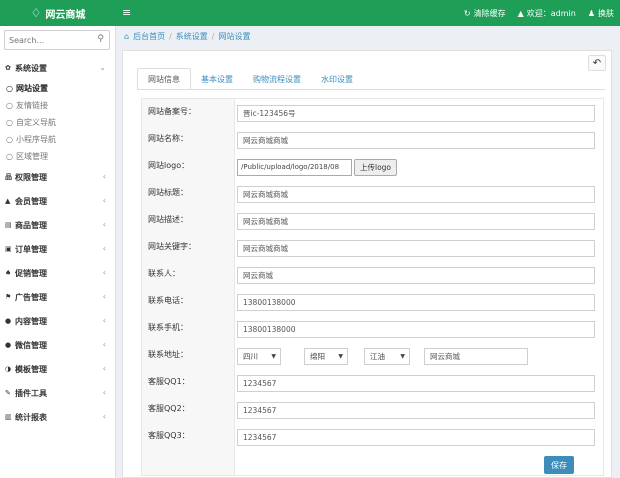 The width and height of the screenshot is (620, 478). Describe the element at coordinates (416, 410) in the screenshot. I see `qq2-input` at that location.